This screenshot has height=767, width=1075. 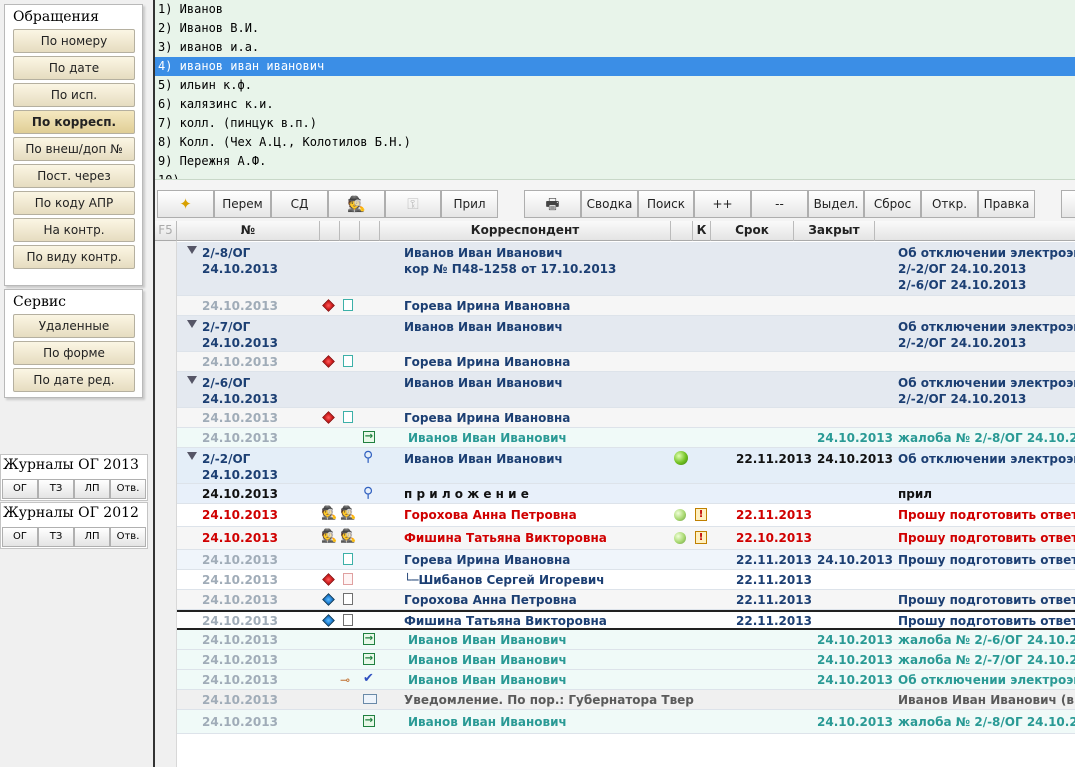 What do you see at coordinates (242, 204) in the screenshot?
I see `move-button: Перем` at bounding box center [242, 204].